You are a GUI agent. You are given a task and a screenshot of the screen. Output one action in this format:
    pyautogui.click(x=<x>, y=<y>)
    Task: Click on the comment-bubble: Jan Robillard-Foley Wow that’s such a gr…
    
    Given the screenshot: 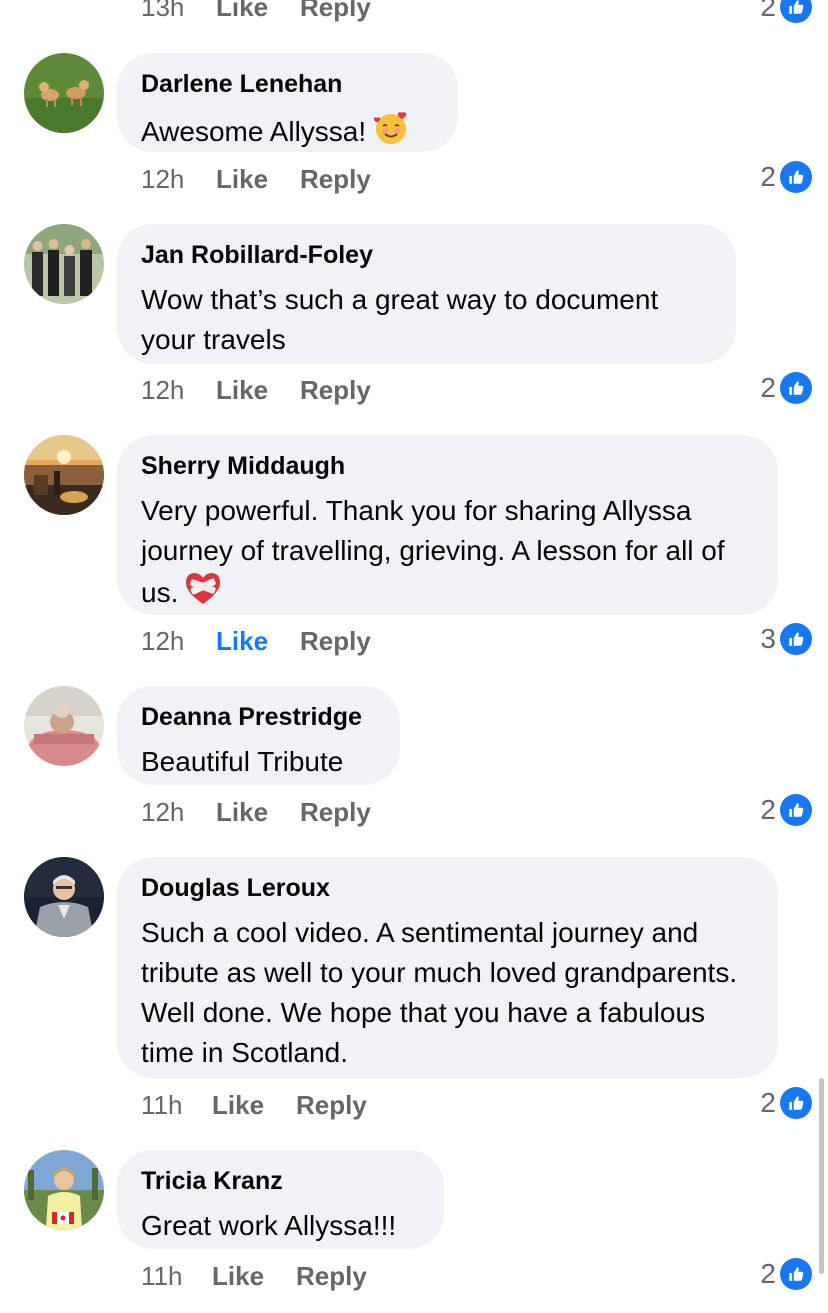 What is the action you would take?
    pyautogui.click(x=426, y=294)
    